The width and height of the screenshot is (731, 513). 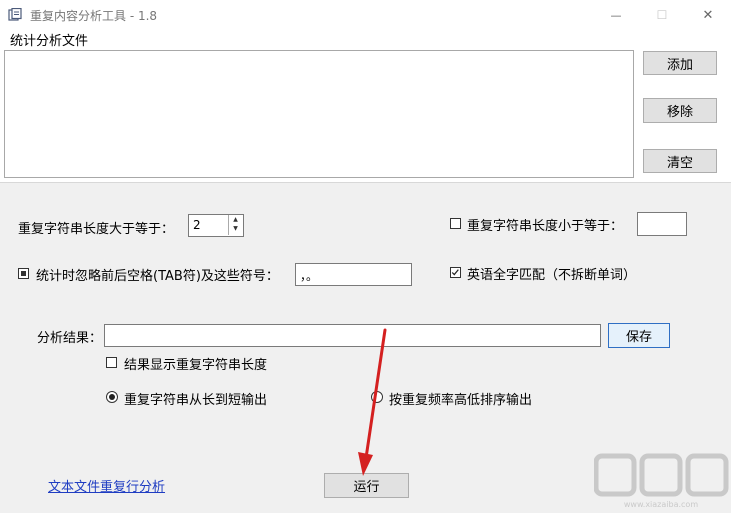 What do you see at coordinates (661, 481) in the screenshot?
I see `watermark-logo: www.xiazaiba.com` at bounding box center [661, 481].